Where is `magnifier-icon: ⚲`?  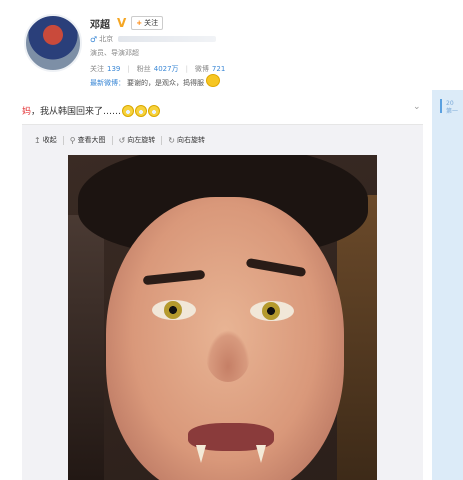
magnifier-icon: ⚲ is located at coordinates (72, 140).